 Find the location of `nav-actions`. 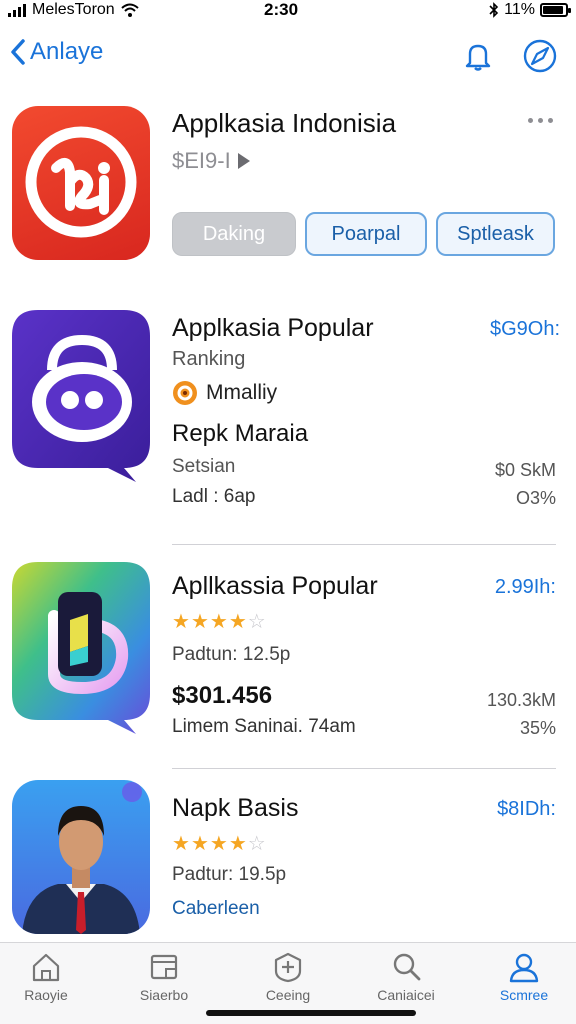

nav-actions is located at coordinates (509, 56).